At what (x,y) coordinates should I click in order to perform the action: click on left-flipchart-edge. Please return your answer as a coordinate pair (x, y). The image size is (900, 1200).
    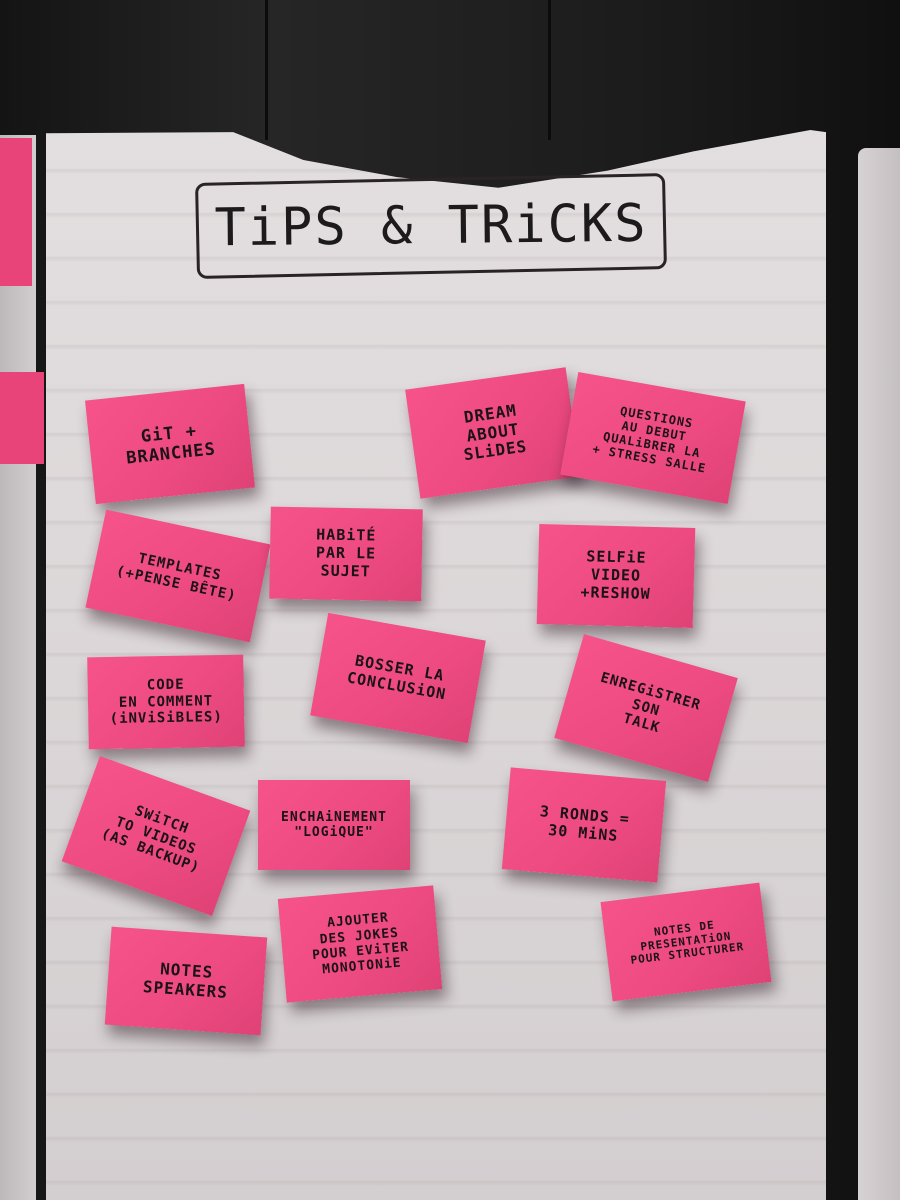
    Looking at the image, I should click on (18, 667).